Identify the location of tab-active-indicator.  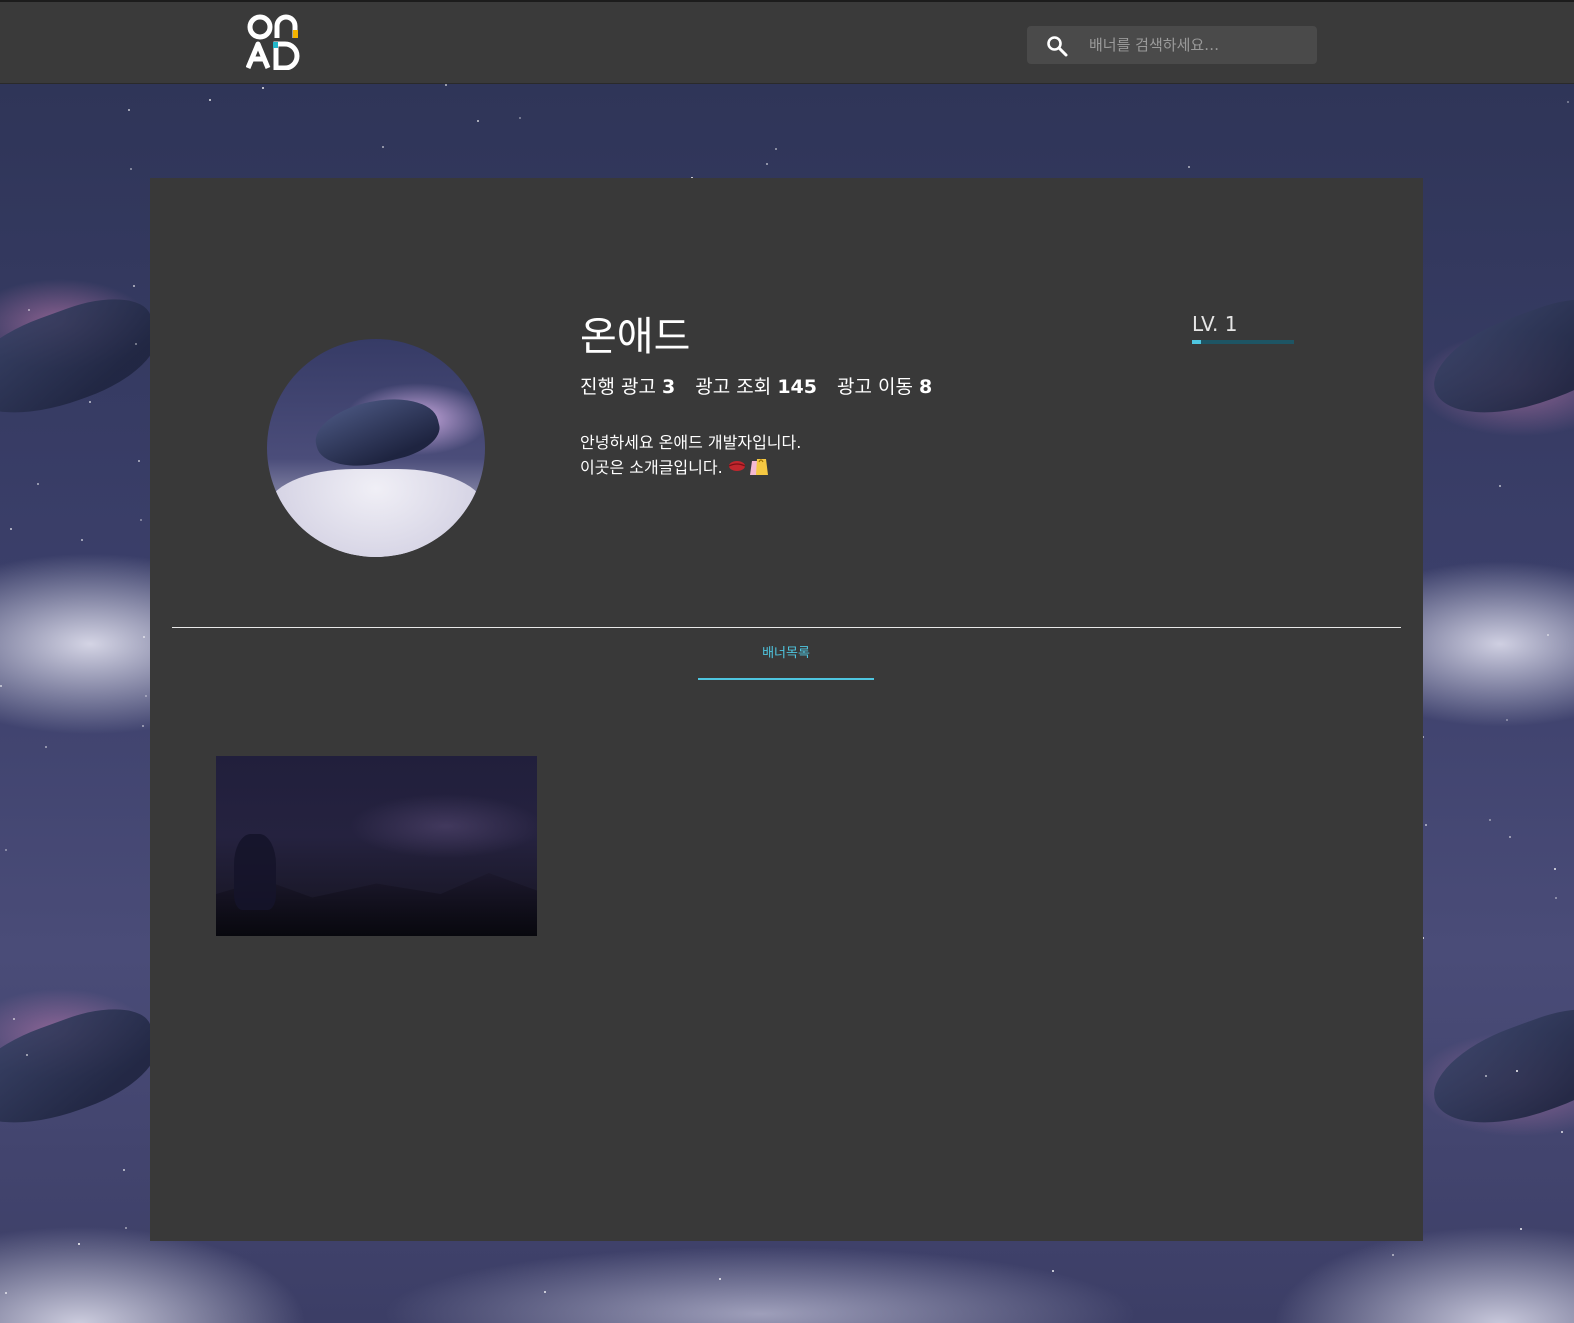
(786, 679).